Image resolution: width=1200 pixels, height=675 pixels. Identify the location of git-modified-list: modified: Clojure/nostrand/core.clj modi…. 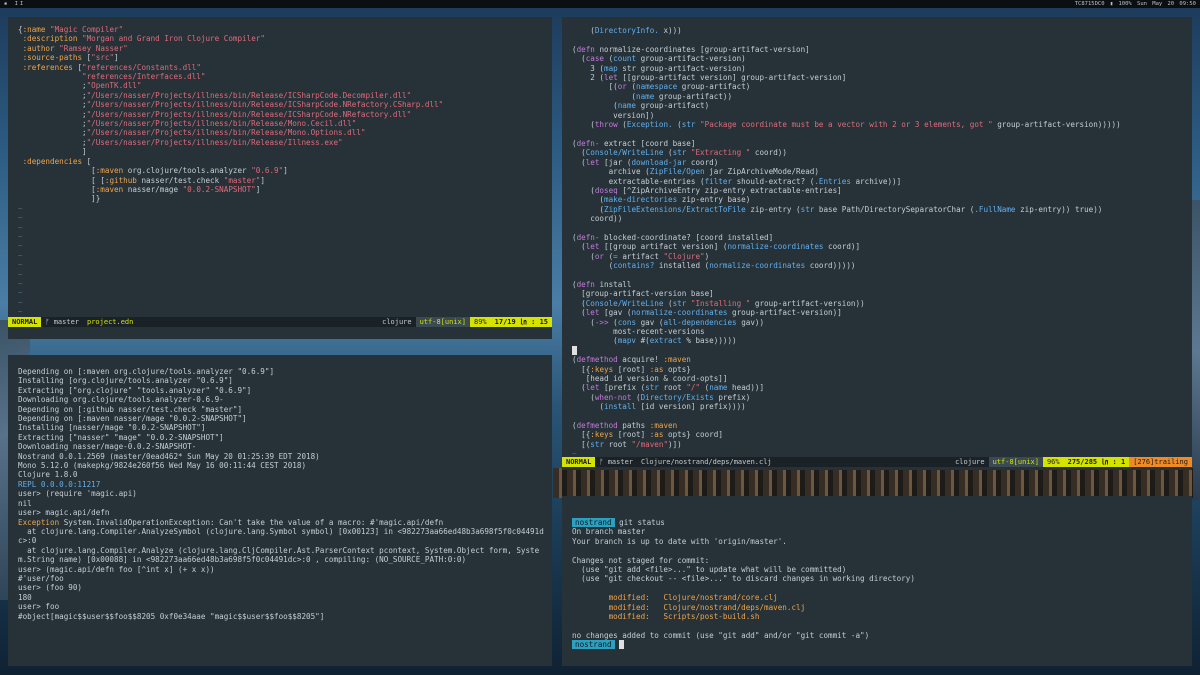
(707, 607).